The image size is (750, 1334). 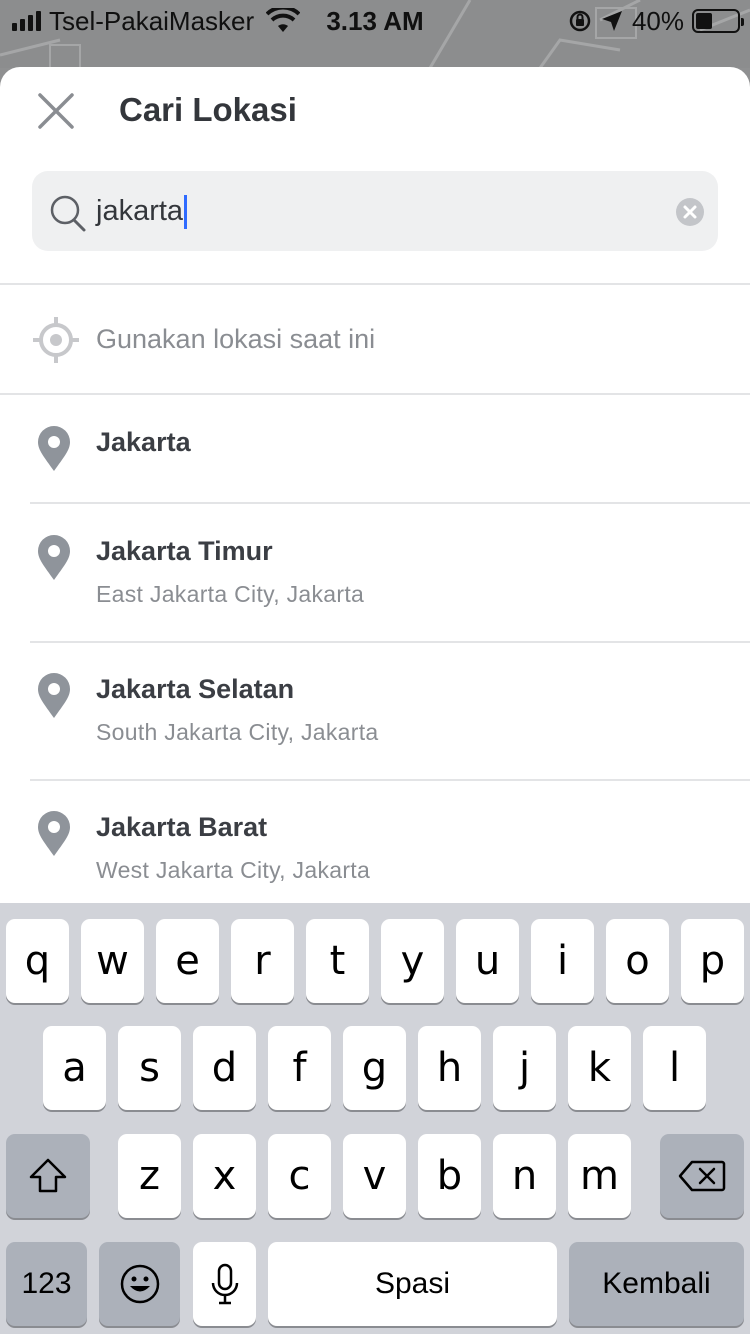 What do you see at coordinates (37, 961) in the screenshot?
I see `key-q: q` at bounding box center [37, 961].